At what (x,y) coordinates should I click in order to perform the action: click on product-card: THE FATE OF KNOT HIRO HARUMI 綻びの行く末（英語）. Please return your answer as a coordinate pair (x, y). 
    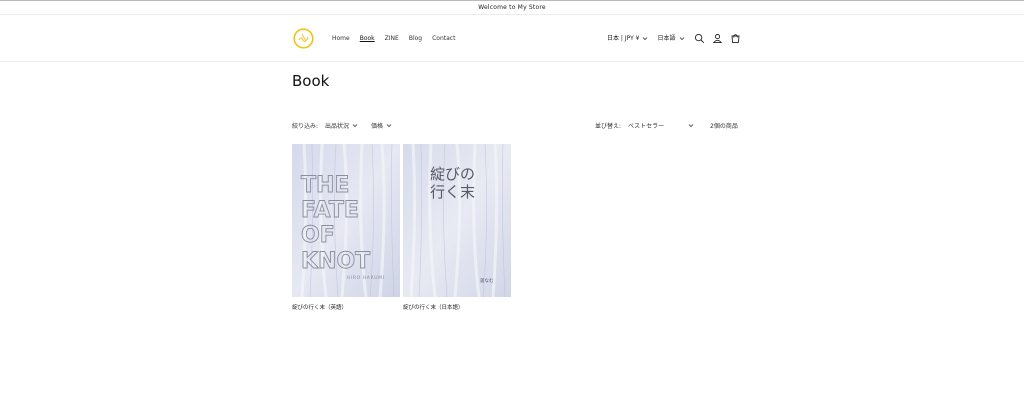
    Looking at the image, I should click on (346, 227).